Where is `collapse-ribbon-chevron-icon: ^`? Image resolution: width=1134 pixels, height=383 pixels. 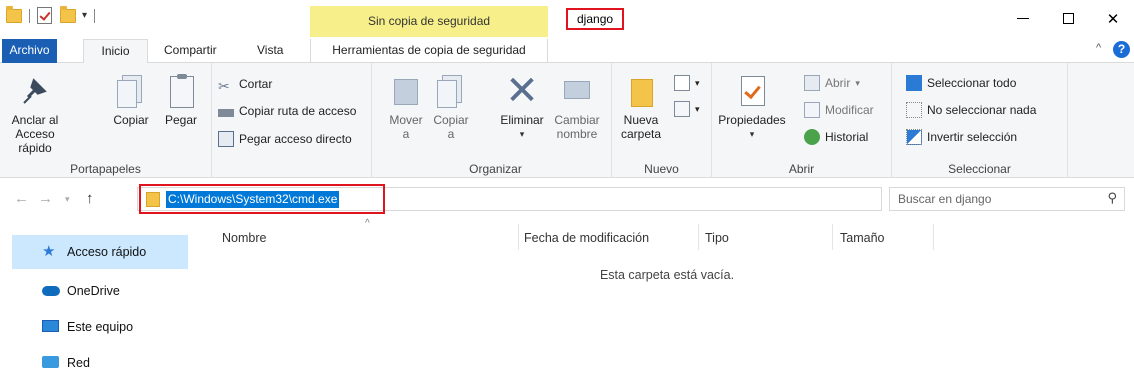
collapse-ribbon-chevron-icon: ^ is located at coordinates (1098, 48).